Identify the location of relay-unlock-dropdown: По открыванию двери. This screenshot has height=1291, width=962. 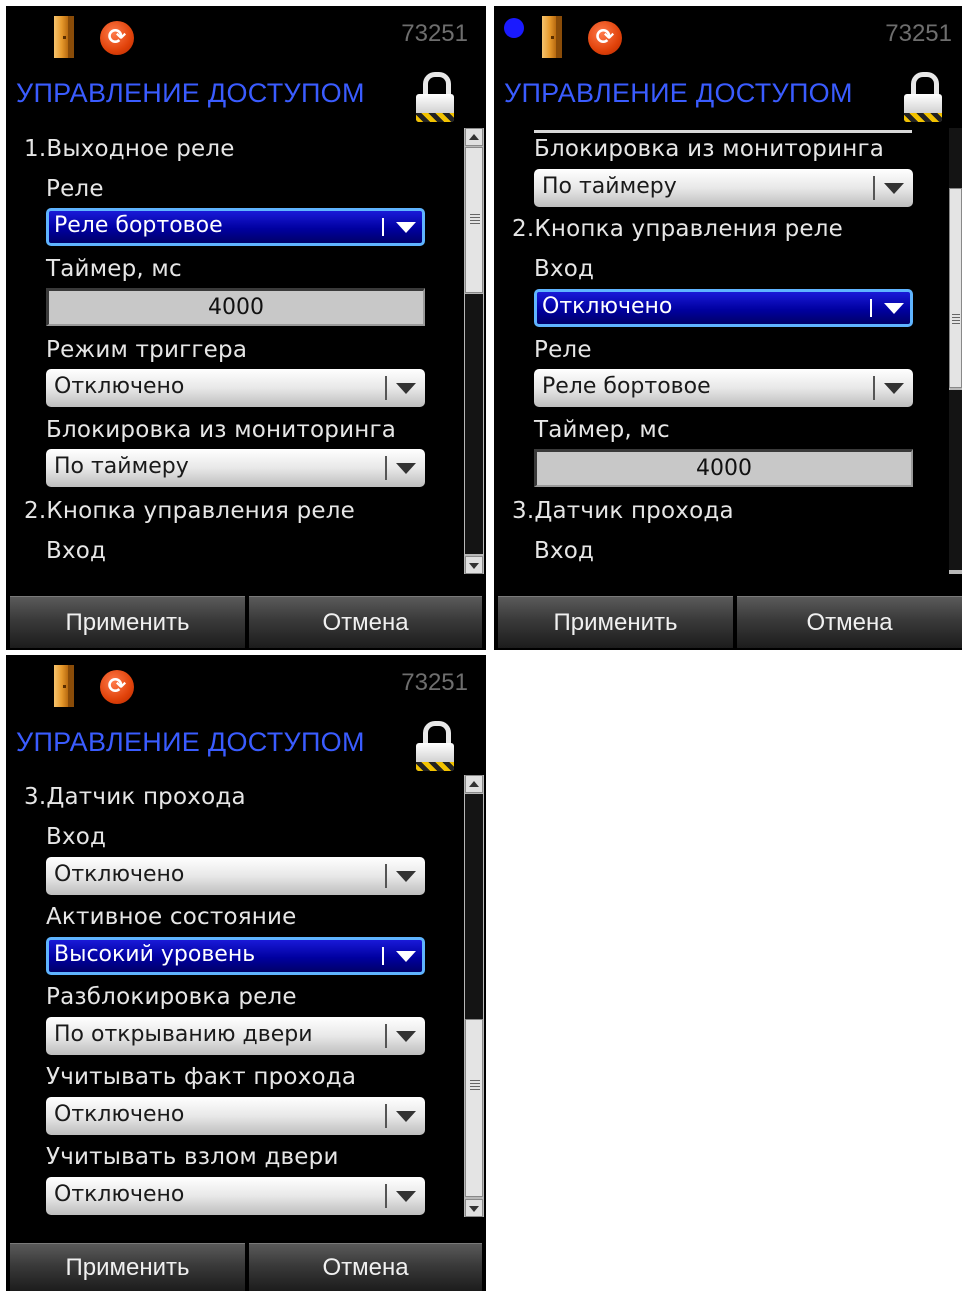
(235, 1036).